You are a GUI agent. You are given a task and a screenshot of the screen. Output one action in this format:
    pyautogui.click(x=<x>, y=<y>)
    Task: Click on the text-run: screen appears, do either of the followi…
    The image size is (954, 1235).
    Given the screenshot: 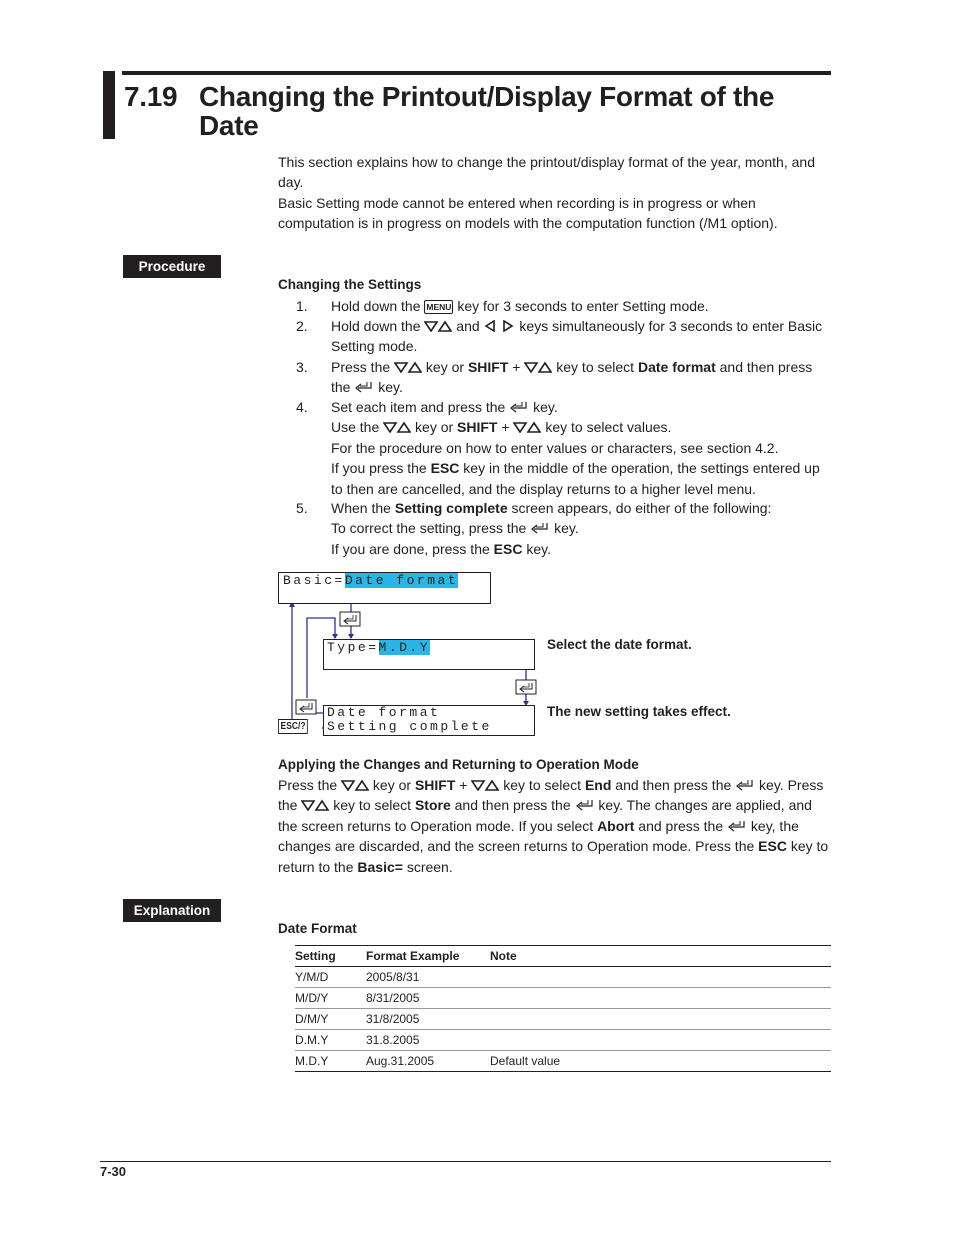 What is the action you would take?
    pyautogui.click(x=639, y=508)
    